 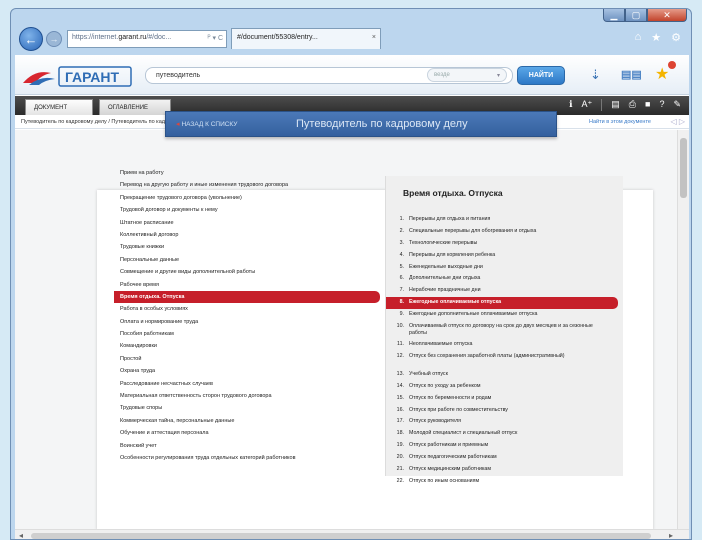 I want to click on topic-item: Штатное расписание, so click(x=249, y=223).